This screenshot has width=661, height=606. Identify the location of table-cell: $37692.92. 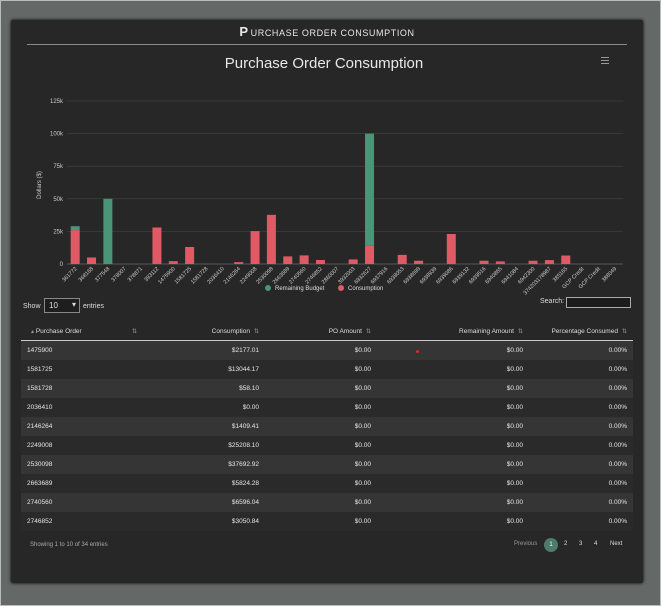
(204, 464).